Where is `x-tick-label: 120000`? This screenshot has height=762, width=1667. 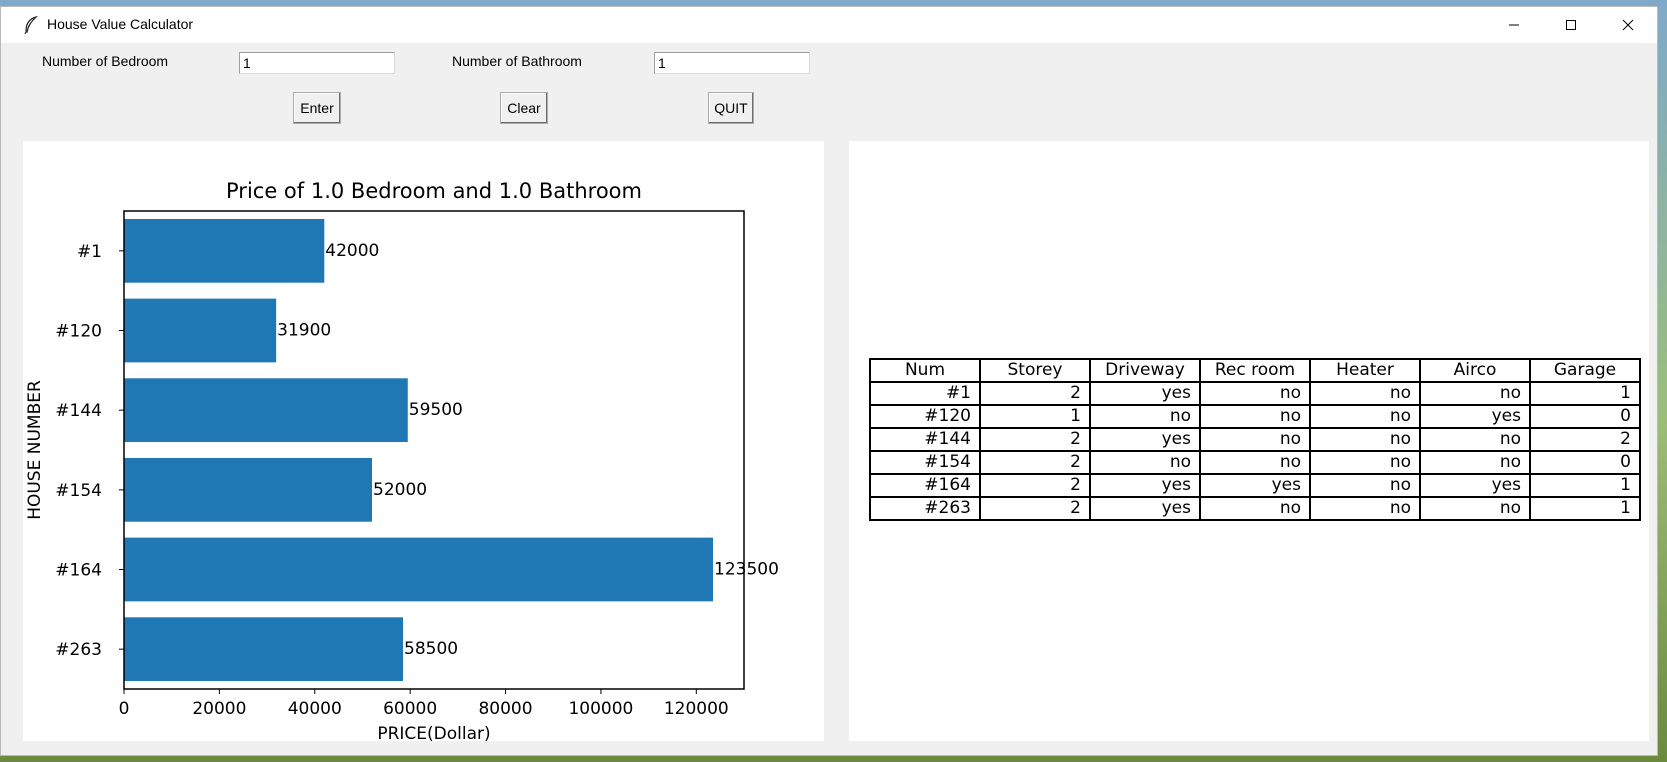 x-tick-label: 120000 is located at coordinates (696, 709).